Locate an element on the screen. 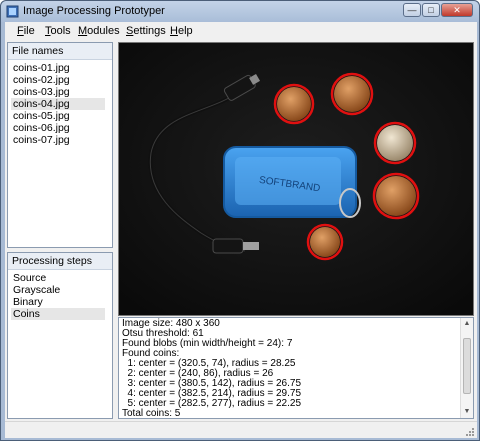  close-icon: ✕ is located at coordinates (457, 10).